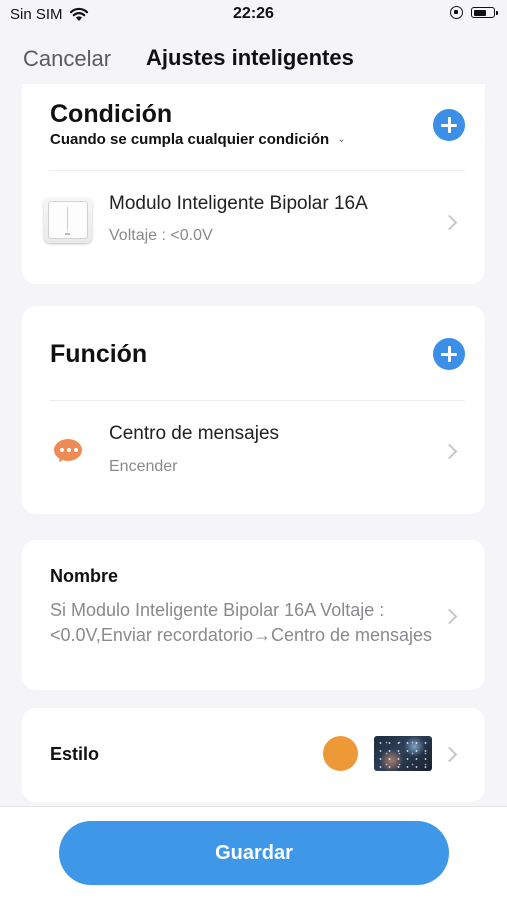  I want to click on name-label: Nombre, so click(84, 576).